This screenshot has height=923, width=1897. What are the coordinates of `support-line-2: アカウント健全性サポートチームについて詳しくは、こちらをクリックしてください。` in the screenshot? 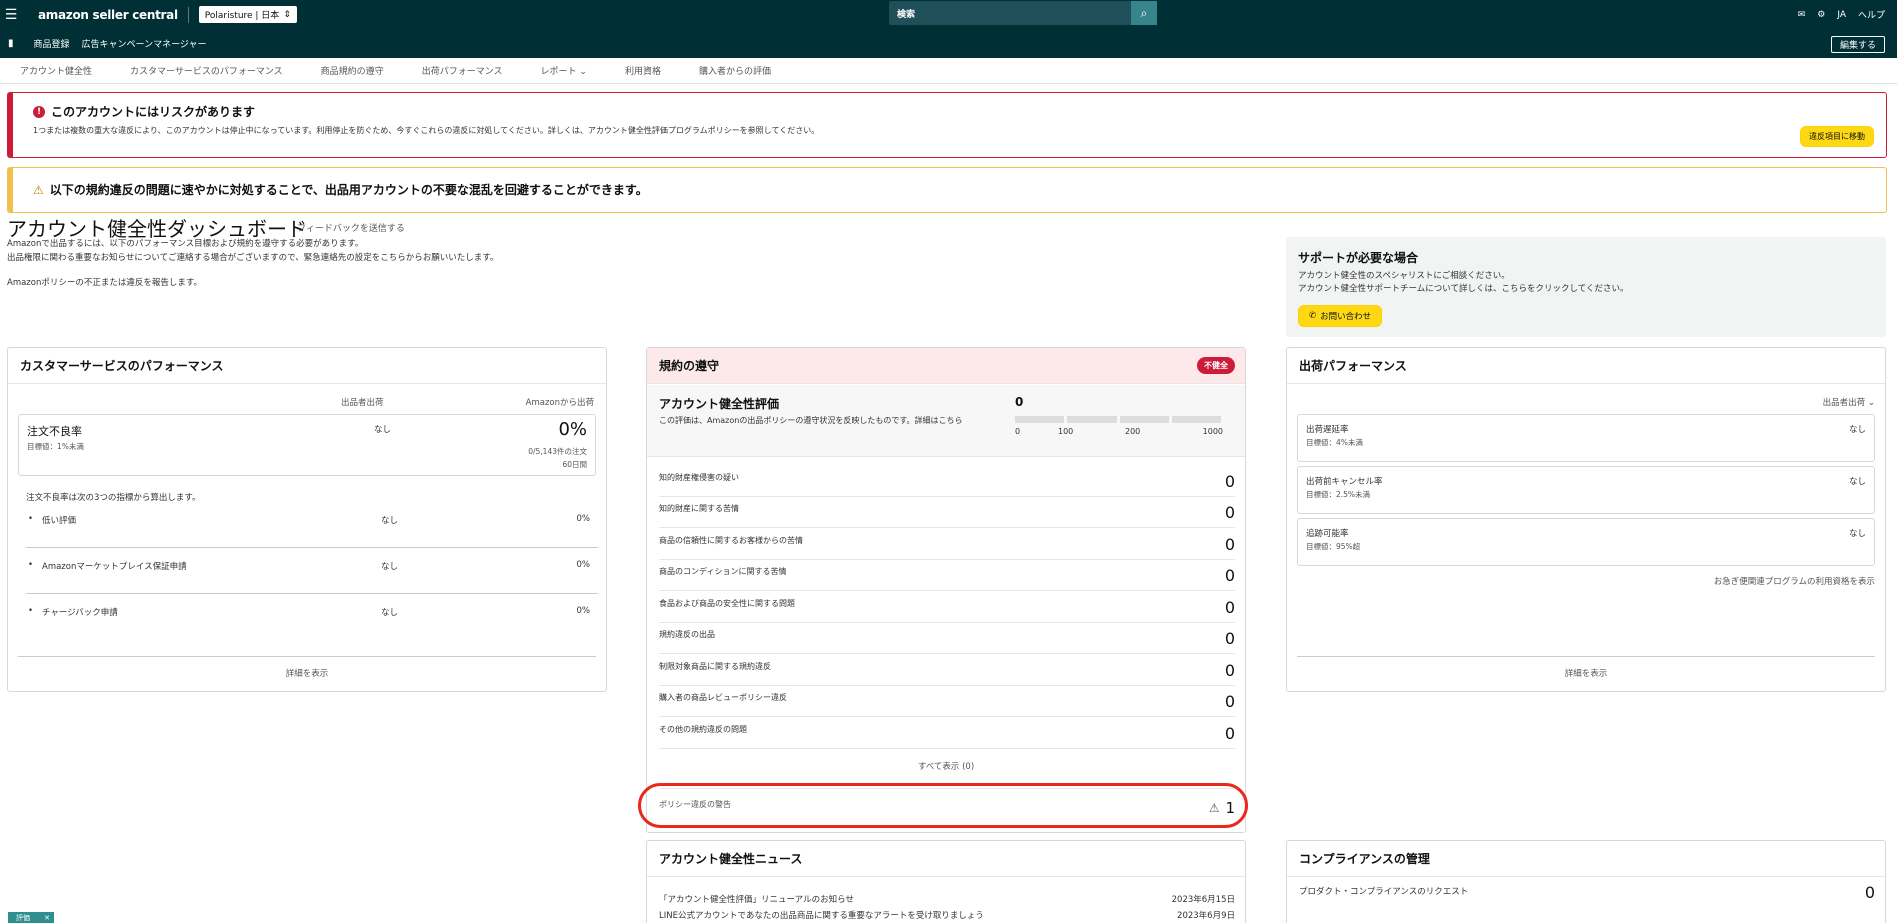 It's located at (1463, 288).